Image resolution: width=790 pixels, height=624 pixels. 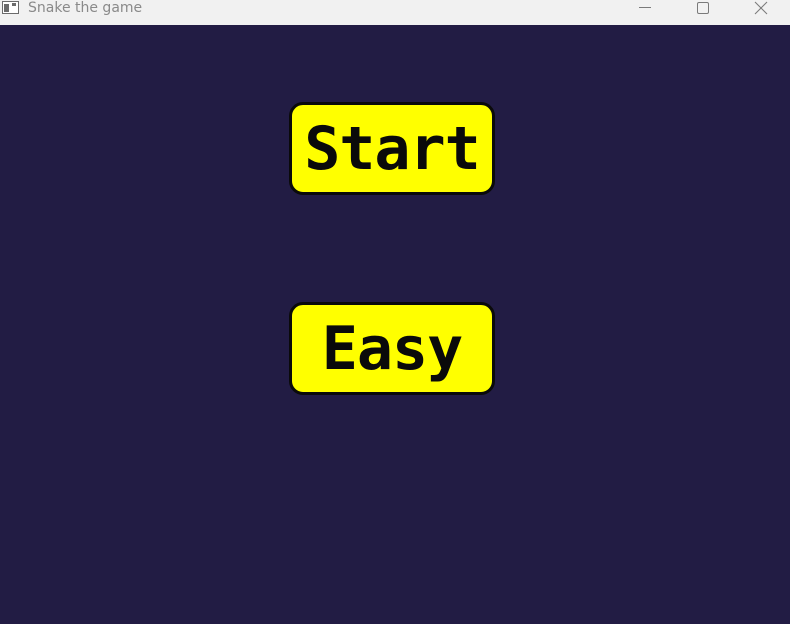 I want to click on start-button-label: Start, so click(x=392, y=148).